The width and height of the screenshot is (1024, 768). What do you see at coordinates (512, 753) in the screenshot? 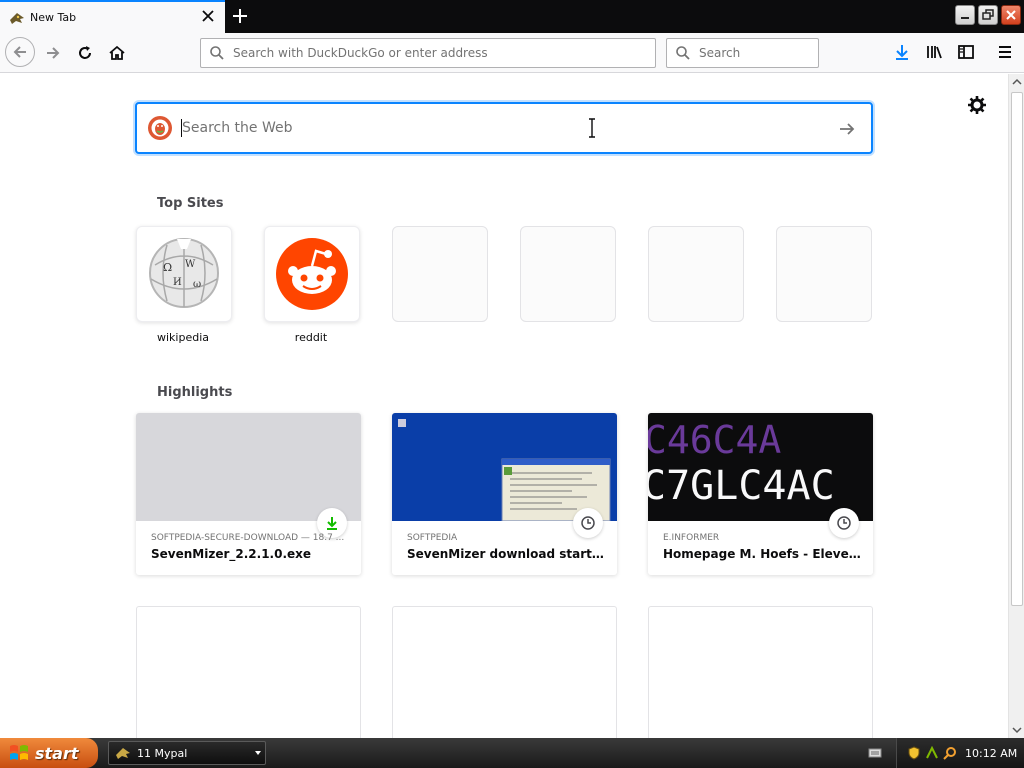
I see `taskbar: start 11 Mypal 10:12 AM` at bounding box center [512, 753].